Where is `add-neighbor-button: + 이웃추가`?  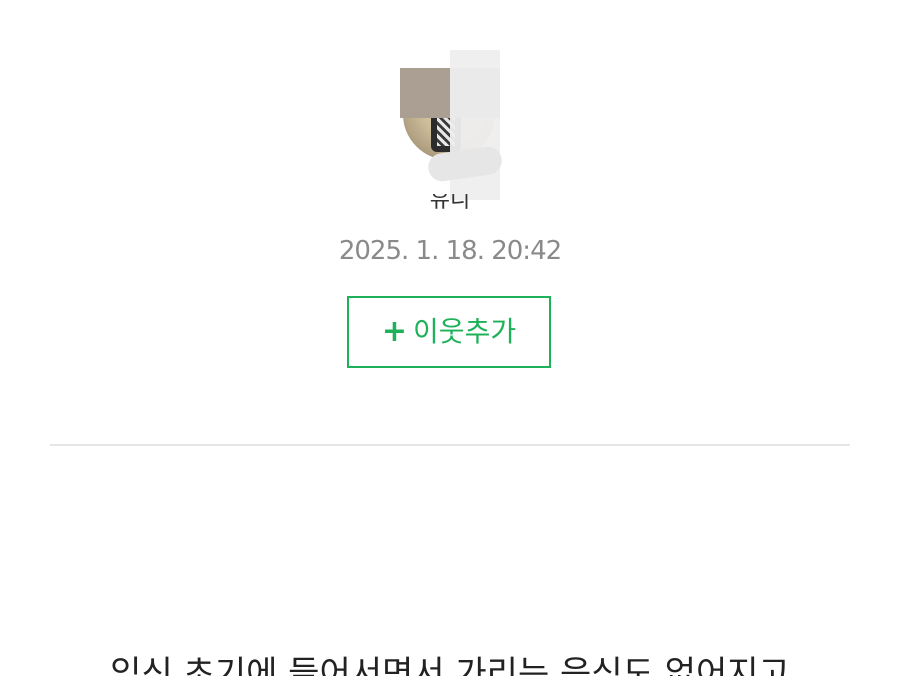 add-neighbor-button: + 이웃추가 is located at coordinates (449, 332).